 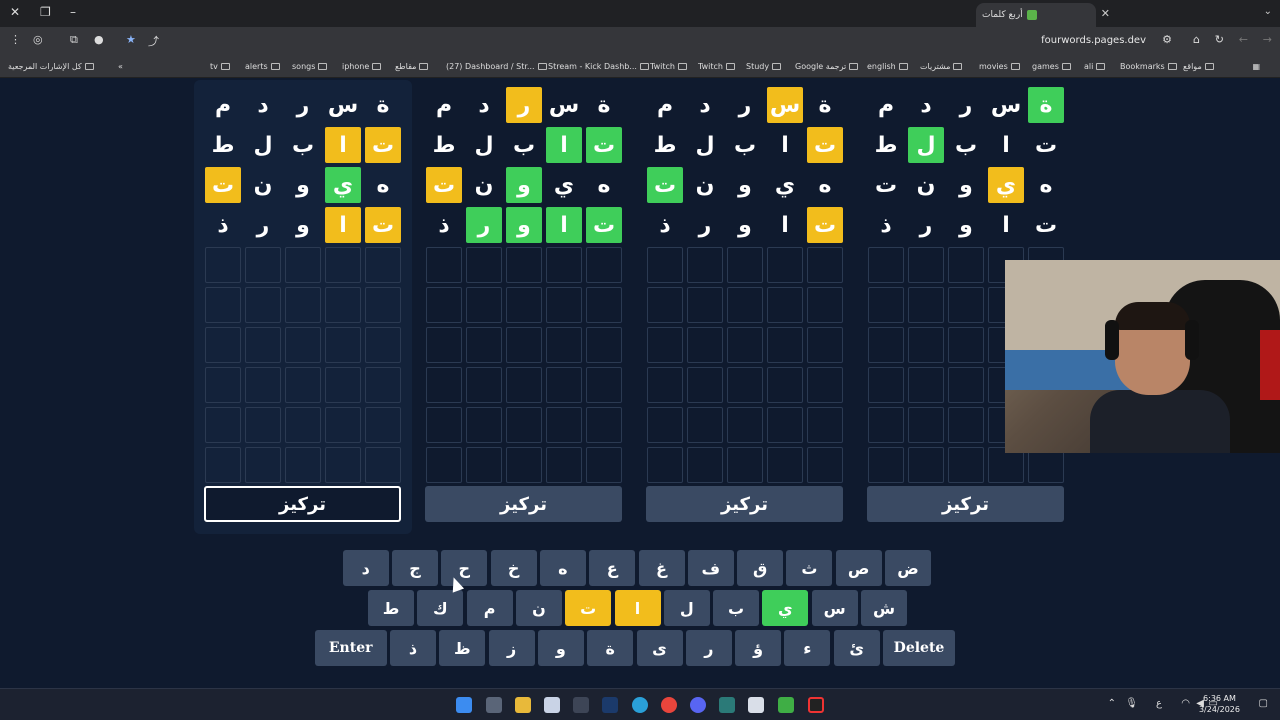 I want to click on keyboard-key: ش, so click(x=884, y=608).